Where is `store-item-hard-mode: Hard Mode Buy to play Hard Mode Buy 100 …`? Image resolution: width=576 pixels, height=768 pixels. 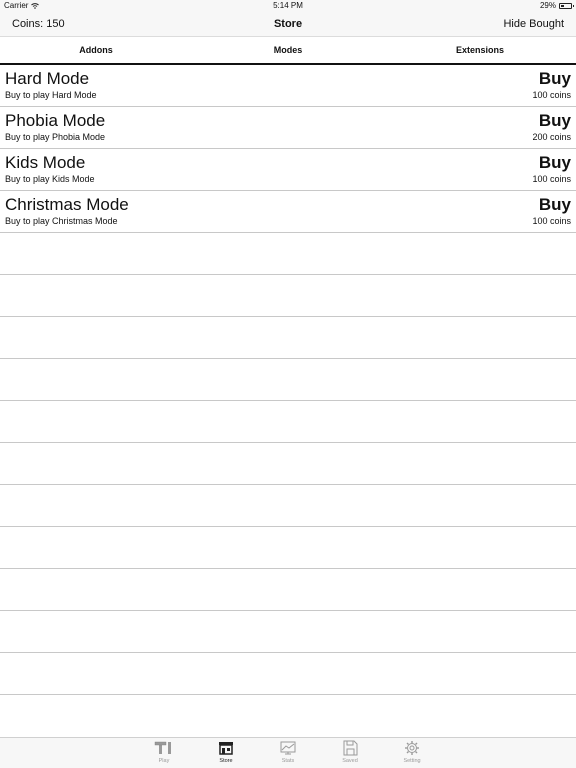
store-item-hard-mode: Hard Mode Buy to play Hard Mode Buy 100 … is located at coordinates (288, 86).